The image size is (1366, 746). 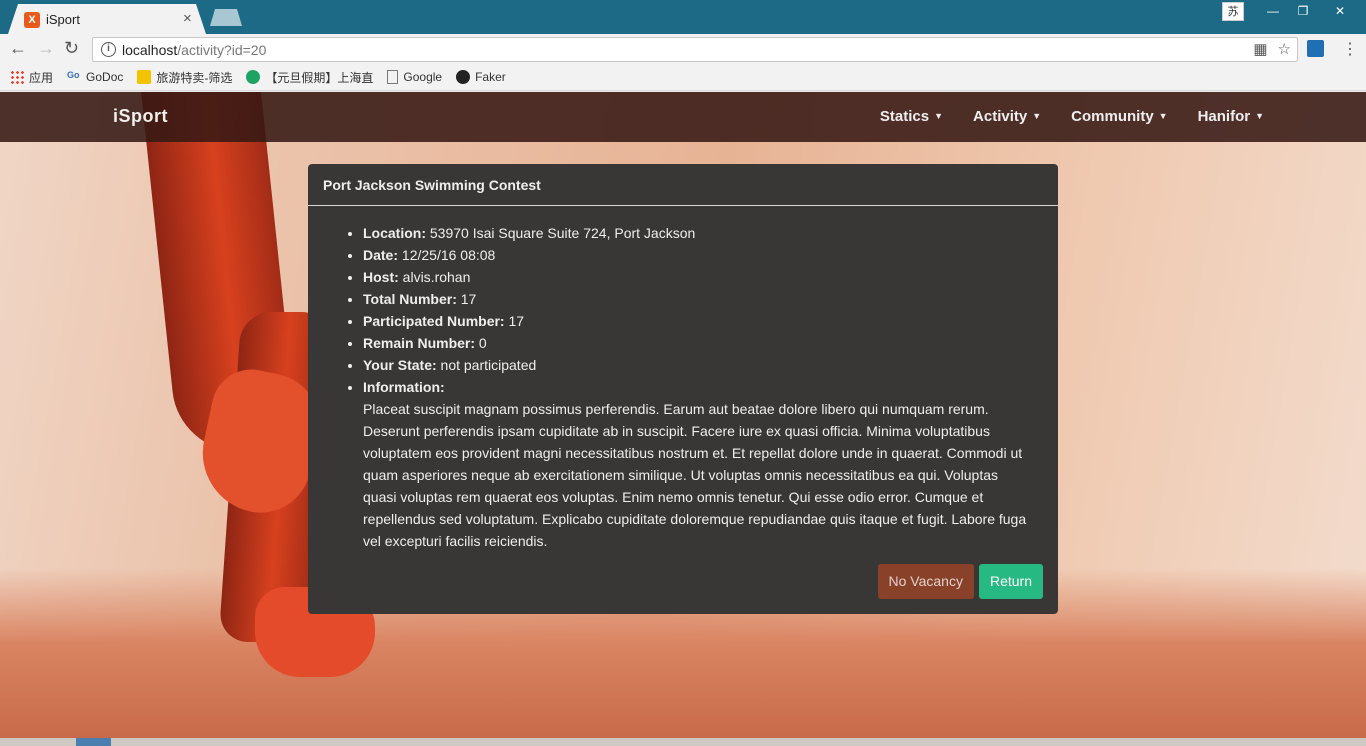 What do you see at coordinates (144, 77) in the screenshot?
I see `travel-icon` at bounding box center [144, 77].